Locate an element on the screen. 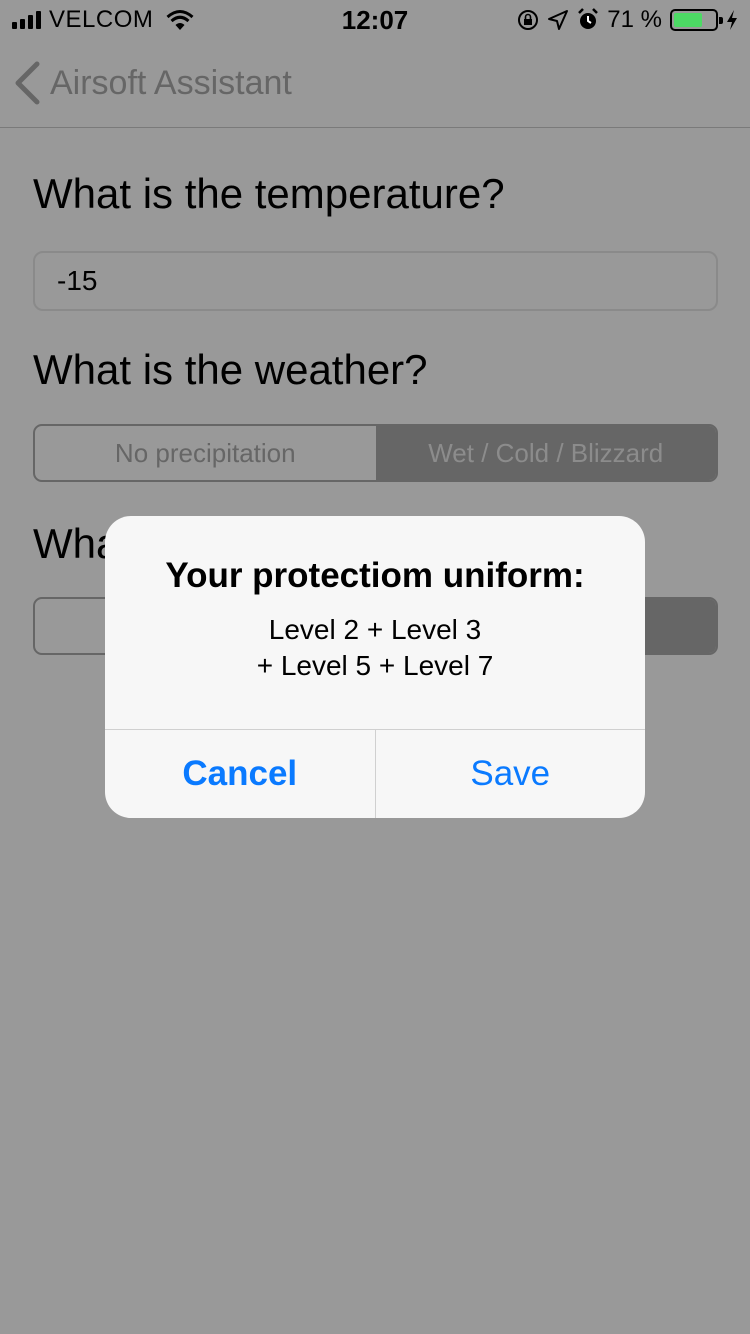  charging-icon is located at coordinates (732, 20).